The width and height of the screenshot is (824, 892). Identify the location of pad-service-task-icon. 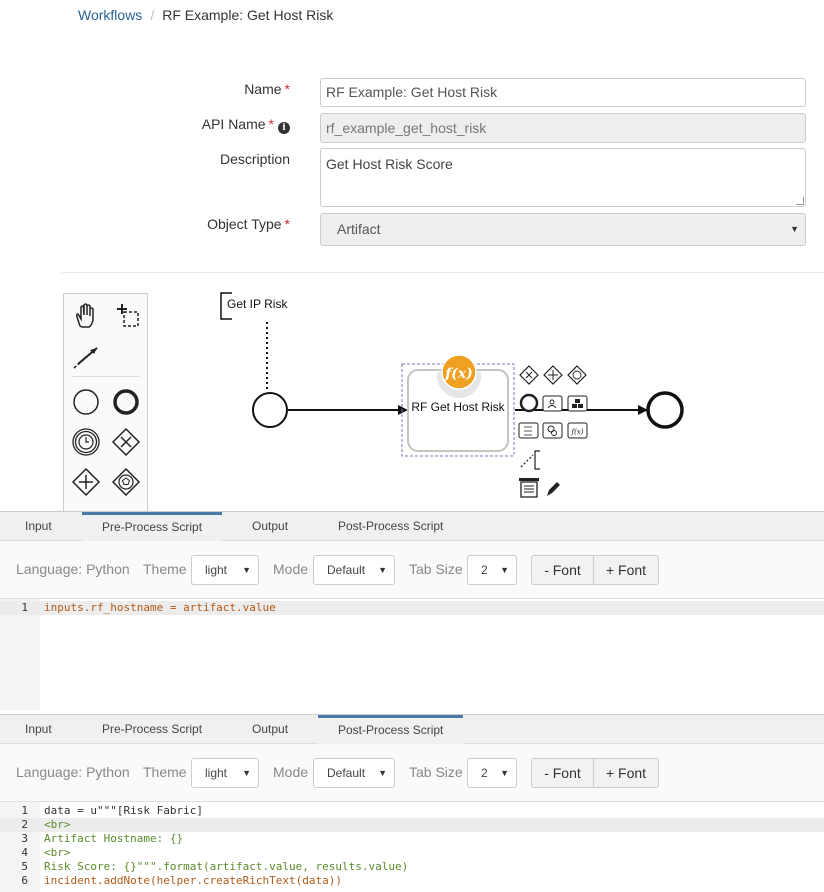
(552, 430).